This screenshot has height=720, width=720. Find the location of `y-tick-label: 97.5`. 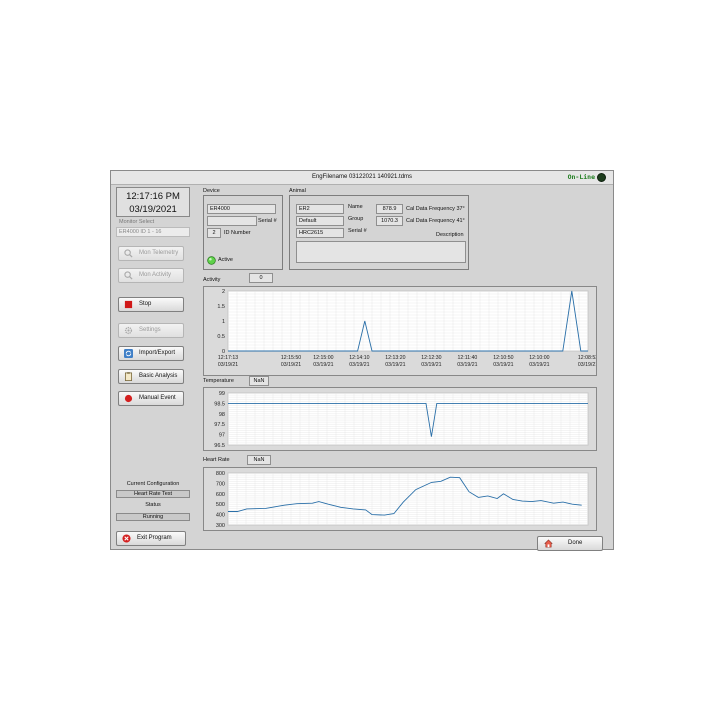

y-tick-label: 97.5 is located at coordinates (219, 425).